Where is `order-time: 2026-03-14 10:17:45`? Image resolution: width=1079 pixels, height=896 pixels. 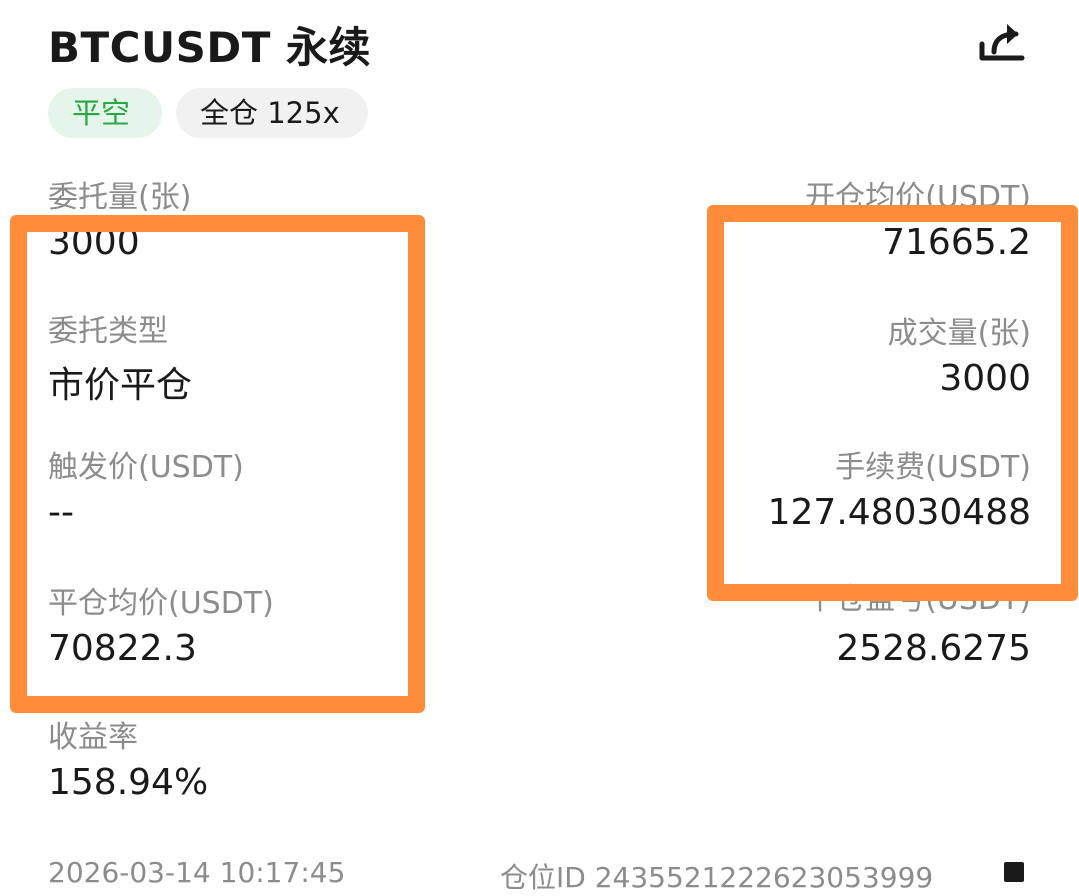
order-time: 2026-03-14 10:17:45 is located at coordinates (197, 872).